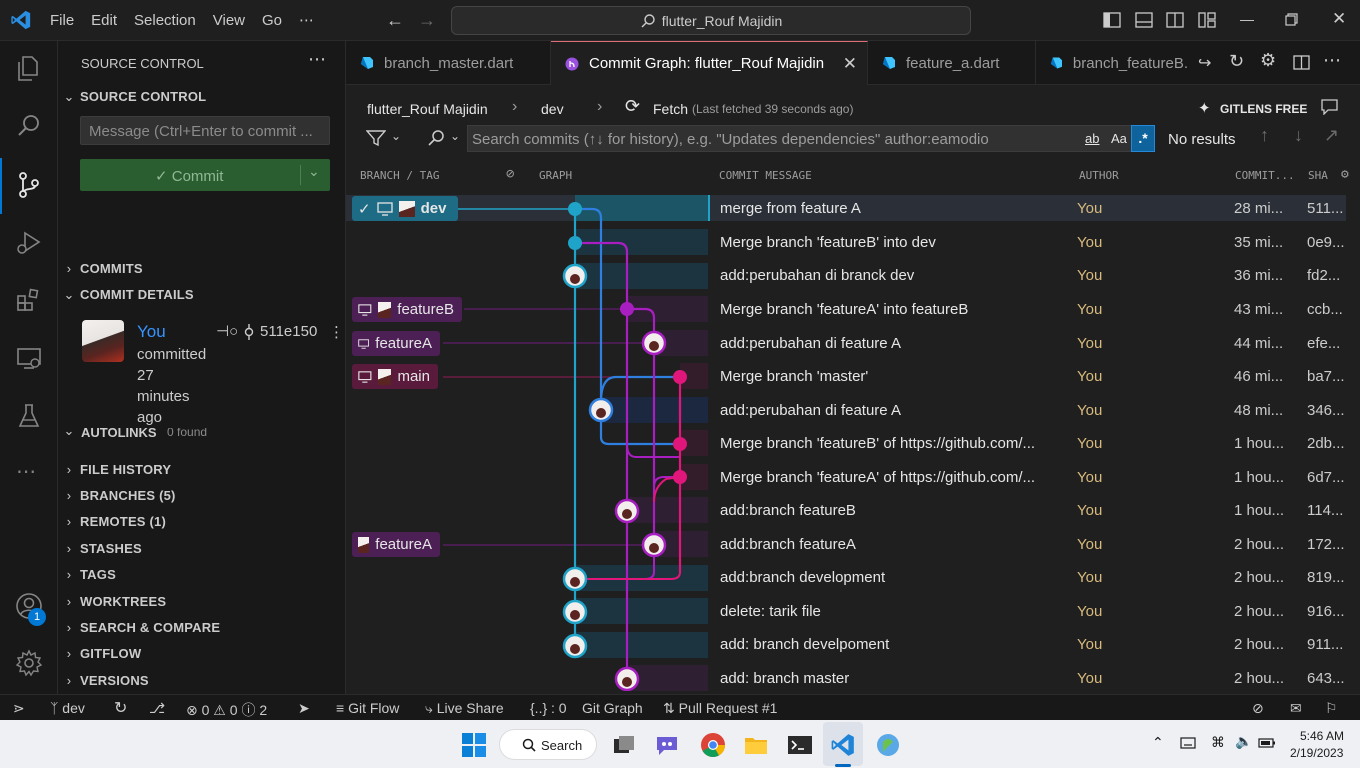 The width and height of the screenshot is (1360, 768). What do you see at coordinates (455, 136) in the screenshot?
I see `search-chevron-icon: ⌄` at bounding box center [455, 136].